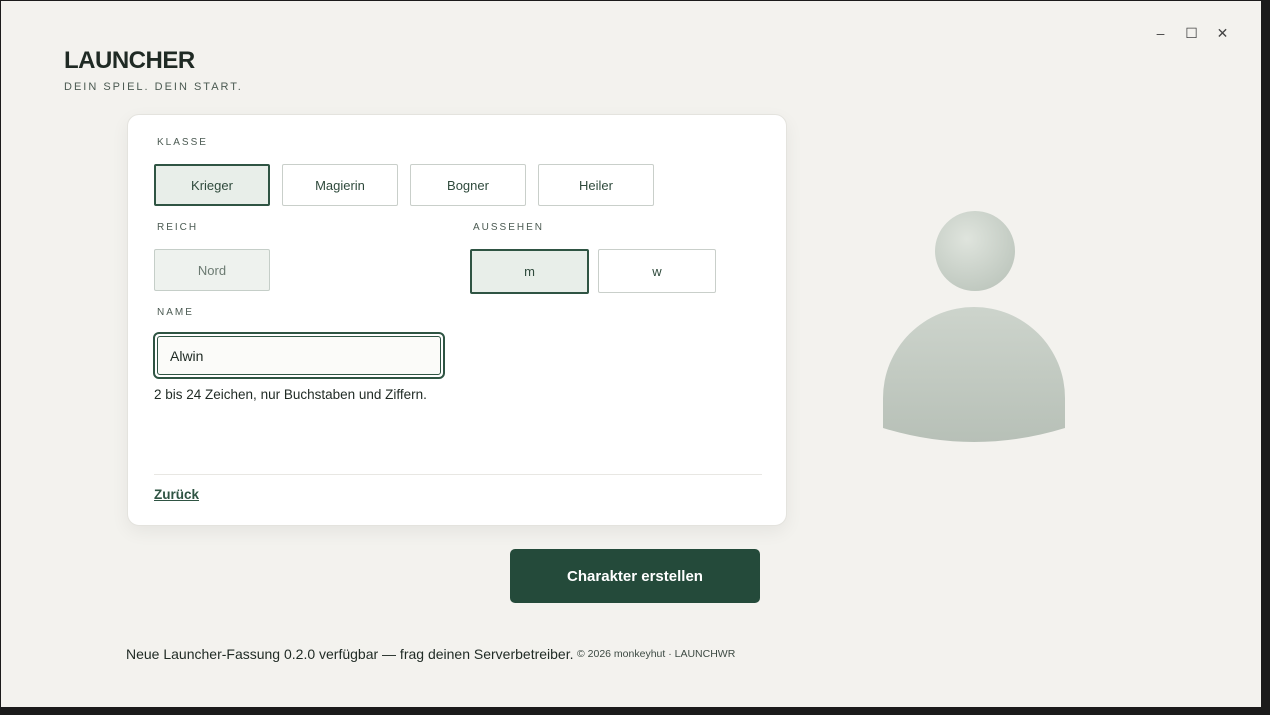 This screenshot has height=715, width=1270. I want to click on class-label: KLASSE, so click(182, 142).